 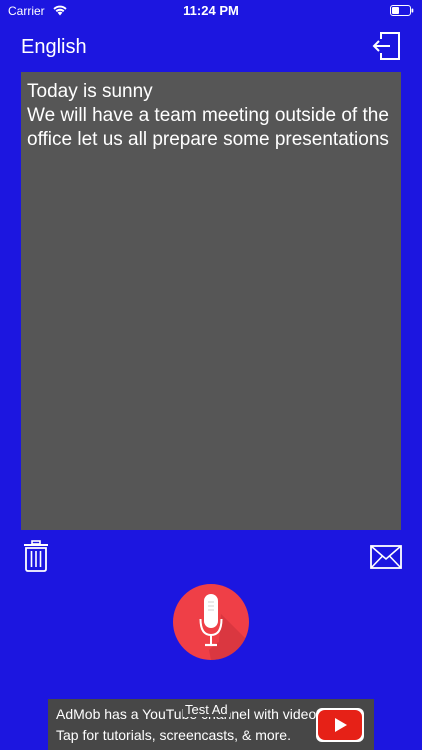 I want to click on status-time: 11:24 PM, so click(x=211, y=10).